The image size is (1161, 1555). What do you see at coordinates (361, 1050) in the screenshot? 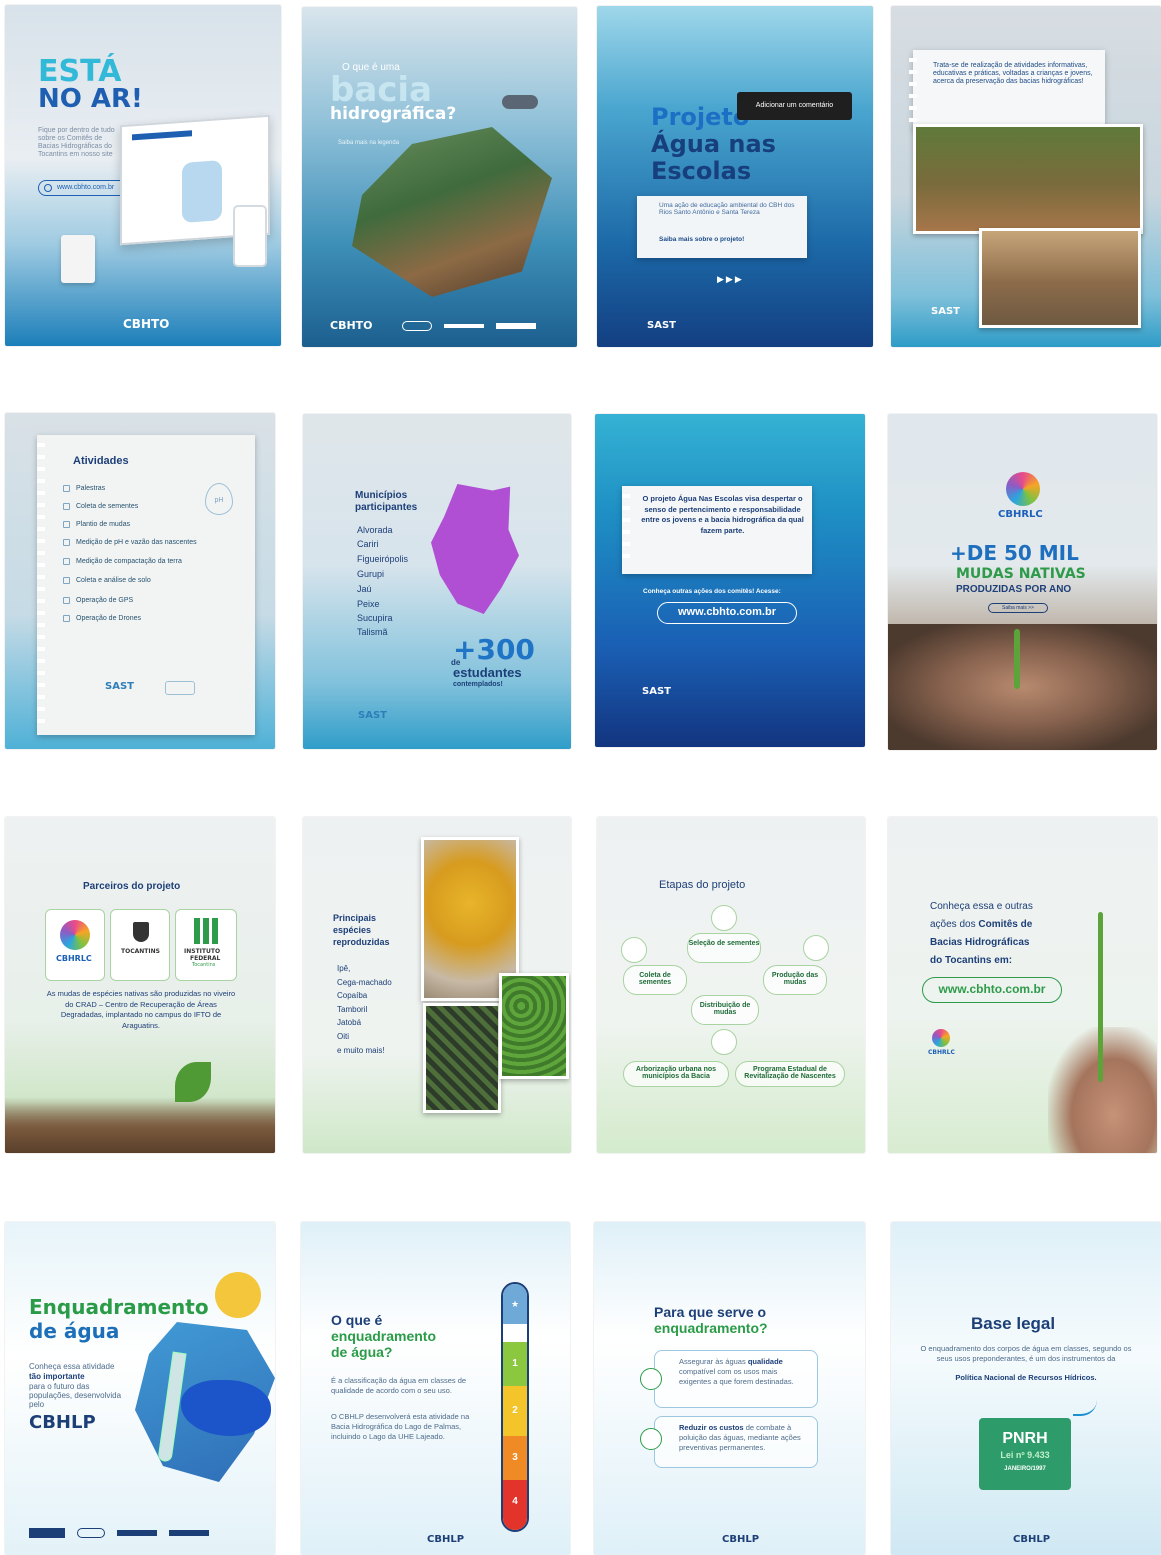
I see `especie-item: e muito mais!` at bounding box center [361, 1050].